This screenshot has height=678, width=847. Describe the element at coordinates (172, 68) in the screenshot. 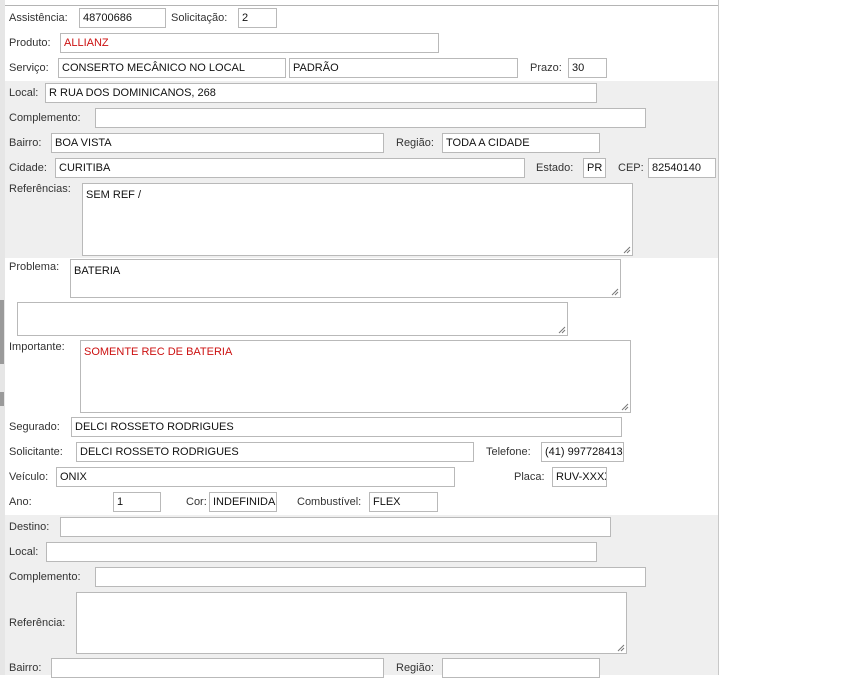

I see `servico-field: CONSERTO MECÂNICO NO LOCAL` at that location.